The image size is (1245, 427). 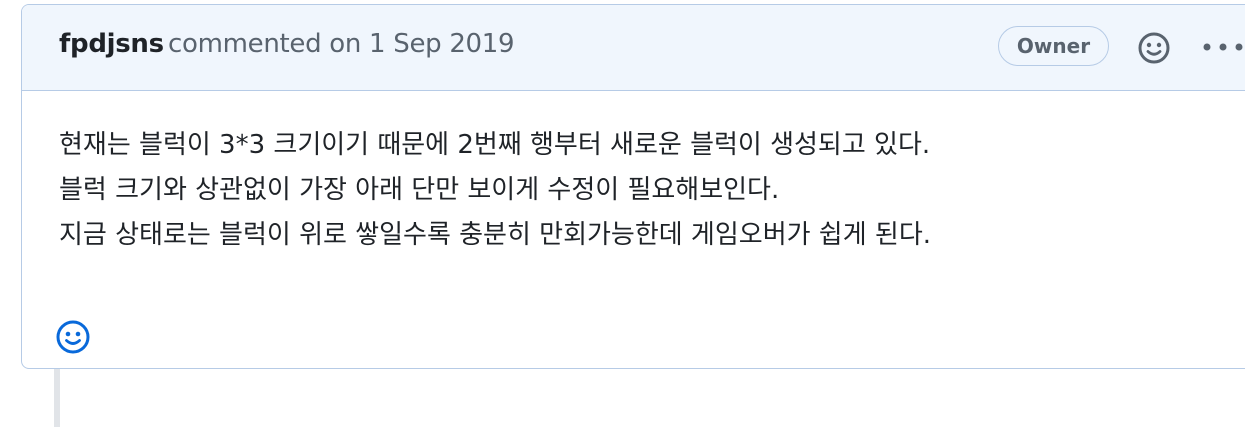 I want to click on add-reaction-smiley-icon, so click(x=73, y=337).